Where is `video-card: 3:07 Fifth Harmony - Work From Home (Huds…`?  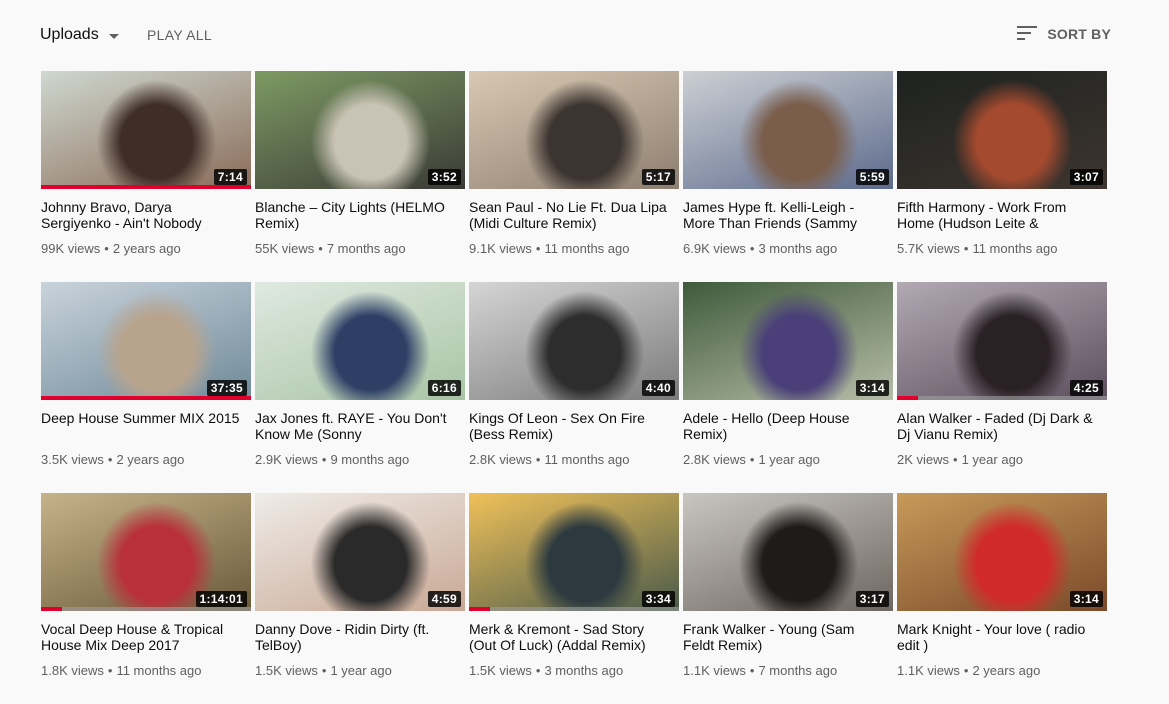
video-card: 3:07 Fifth Harmony - Work From Home (Huds… is located at coordinates (1002, 176).